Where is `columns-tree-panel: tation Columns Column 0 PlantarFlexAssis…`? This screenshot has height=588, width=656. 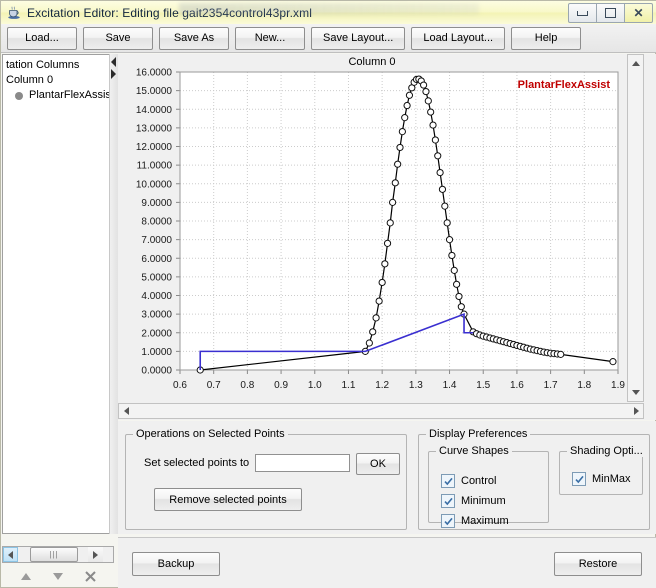 columns-tree-panel: tation Columns Column 0 PlantarFlexAssis… is located at coordinates (58, 294).